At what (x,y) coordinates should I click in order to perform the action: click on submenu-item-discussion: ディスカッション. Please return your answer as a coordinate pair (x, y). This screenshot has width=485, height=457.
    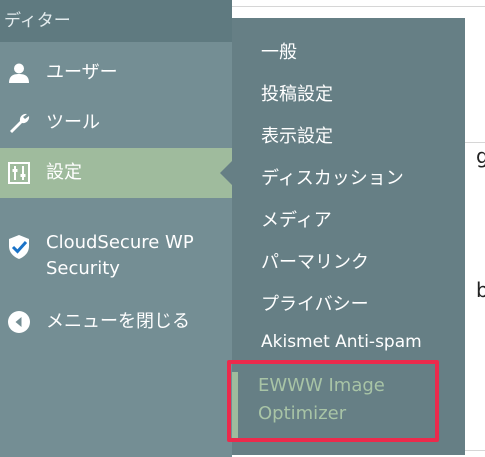
    Looking at the image, I should click on (348, 177).